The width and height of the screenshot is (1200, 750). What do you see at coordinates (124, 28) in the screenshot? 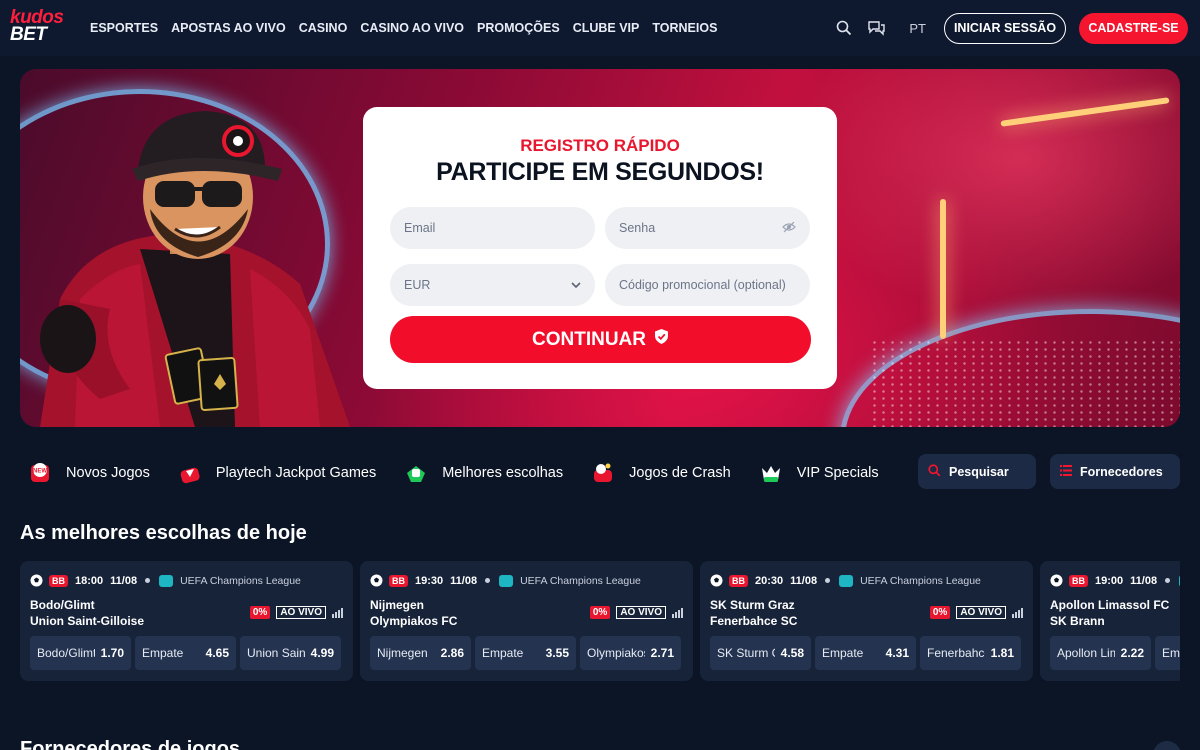
I see `nav-item-esportes: ESPORTES` at bounding box center [124, 28].